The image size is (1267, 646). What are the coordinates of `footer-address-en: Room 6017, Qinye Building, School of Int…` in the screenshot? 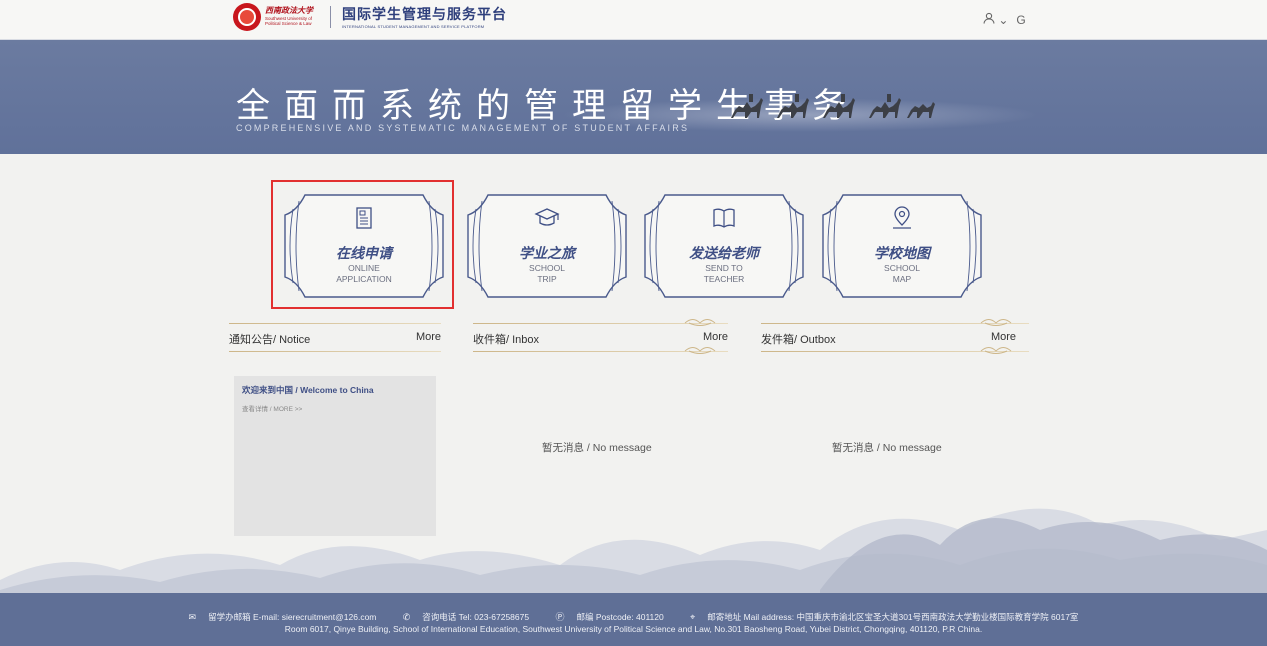 It's located at (633, 629).